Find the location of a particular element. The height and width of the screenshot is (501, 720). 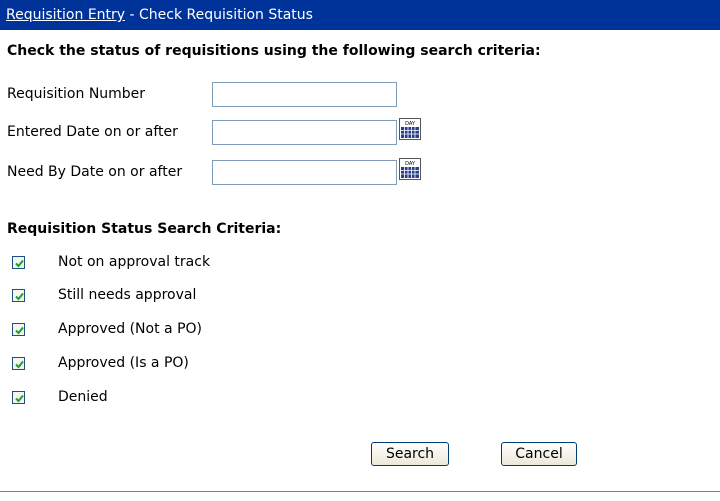

need-by-date-label: Need By Date on or after is located at coordinates (95, 172).